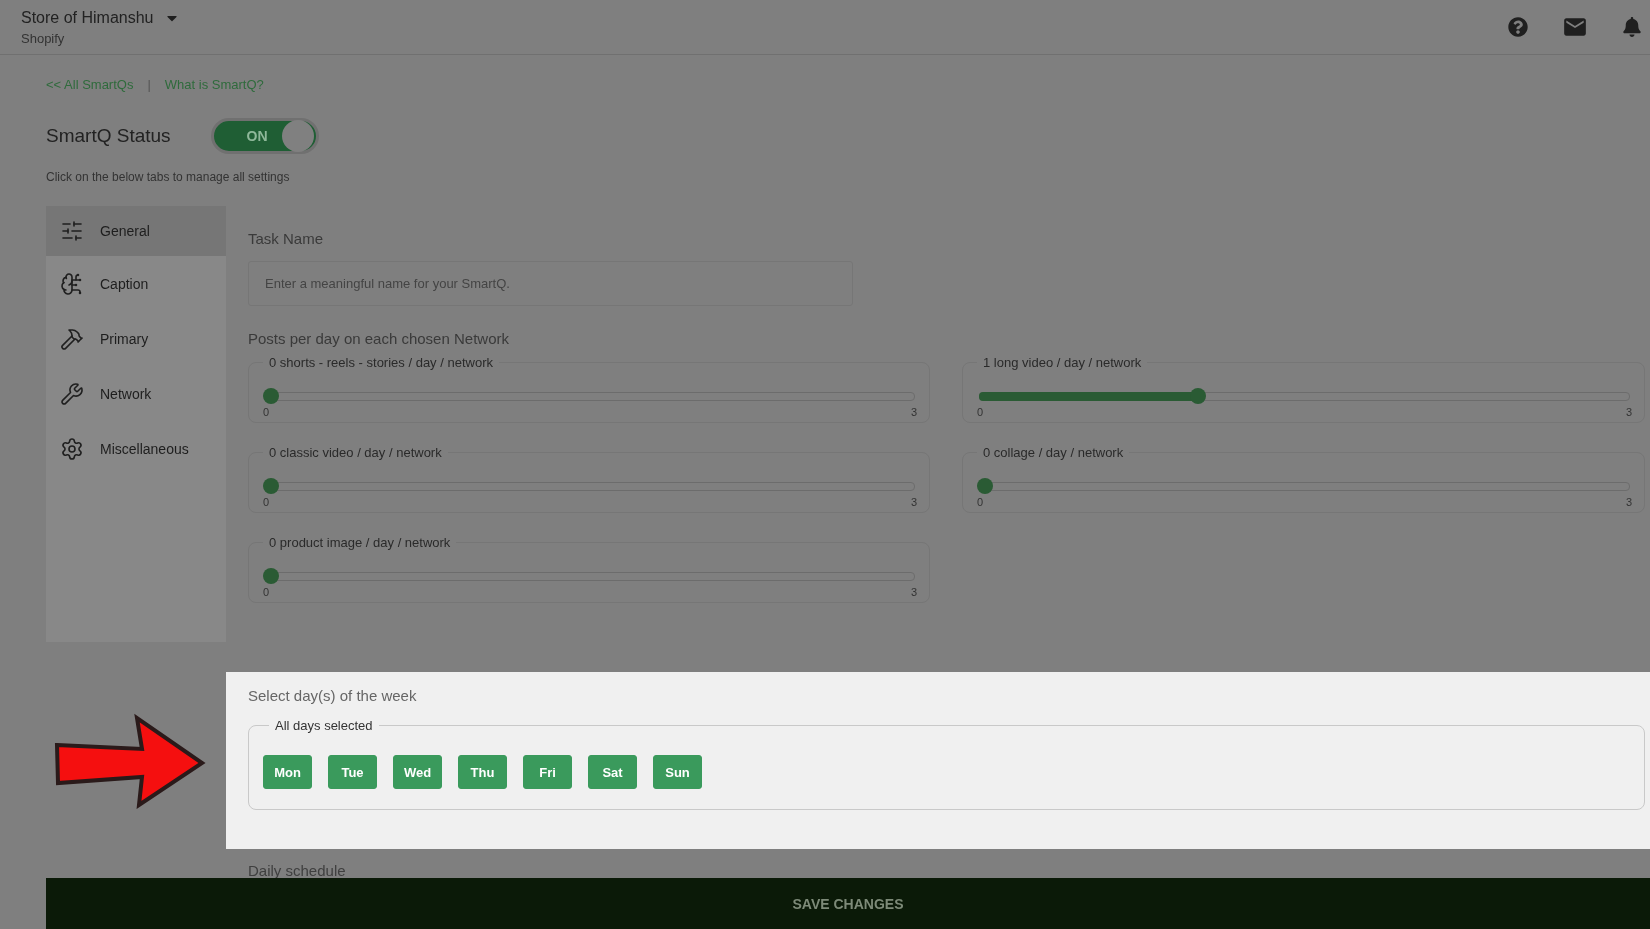 Image resolution: width=1650 pixels, height=929 pixels. Describe the element at coordinates (333, 695) in the screenshot. I see `days-label: Select day(s) of the week` at that location.